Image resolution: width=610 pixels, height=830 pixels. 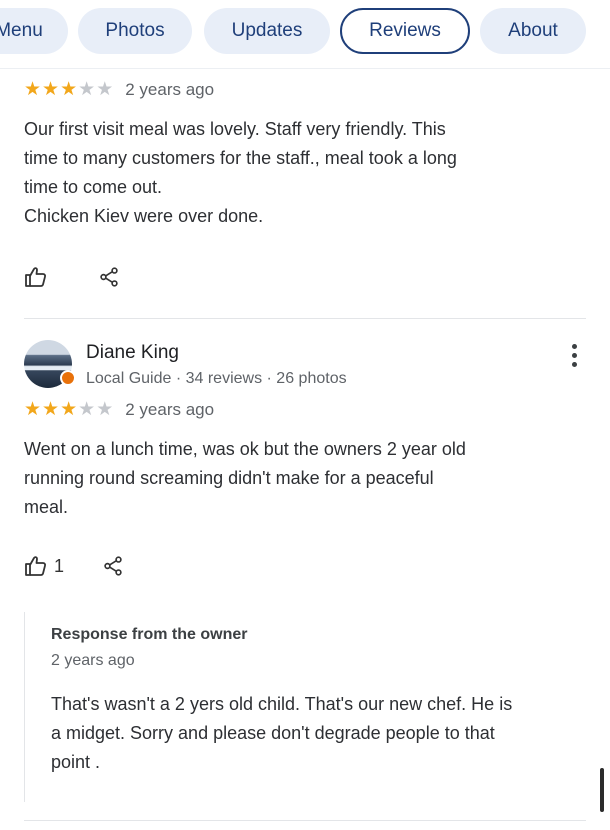 I want to click on like-count: 1, so click(x=59, y=565).